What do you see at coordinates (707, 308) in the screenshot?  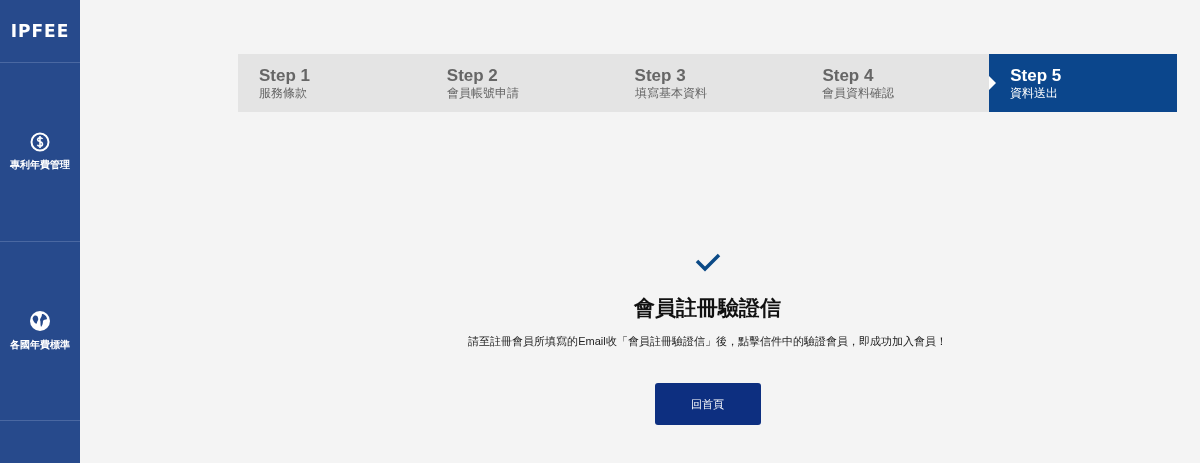 I see `result-title: 會員註冊驗證信` at bounding box center [707, 308].